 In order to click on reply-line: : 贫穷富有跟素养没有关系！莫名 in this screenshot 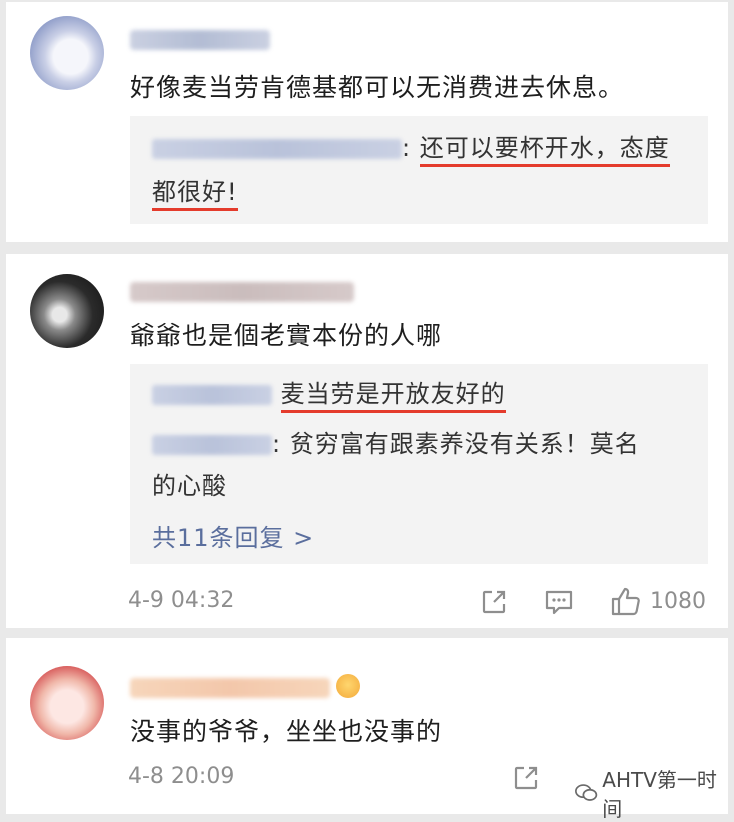, I will do `click(423, 444)`.